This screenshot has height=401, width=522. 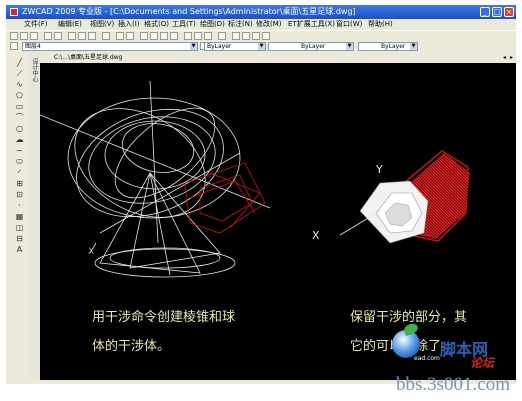 What do you see at coordinates (19, 161) in the screenshot?
I see `ellipse-icon: ⬭` at bounding box center [19, 161].